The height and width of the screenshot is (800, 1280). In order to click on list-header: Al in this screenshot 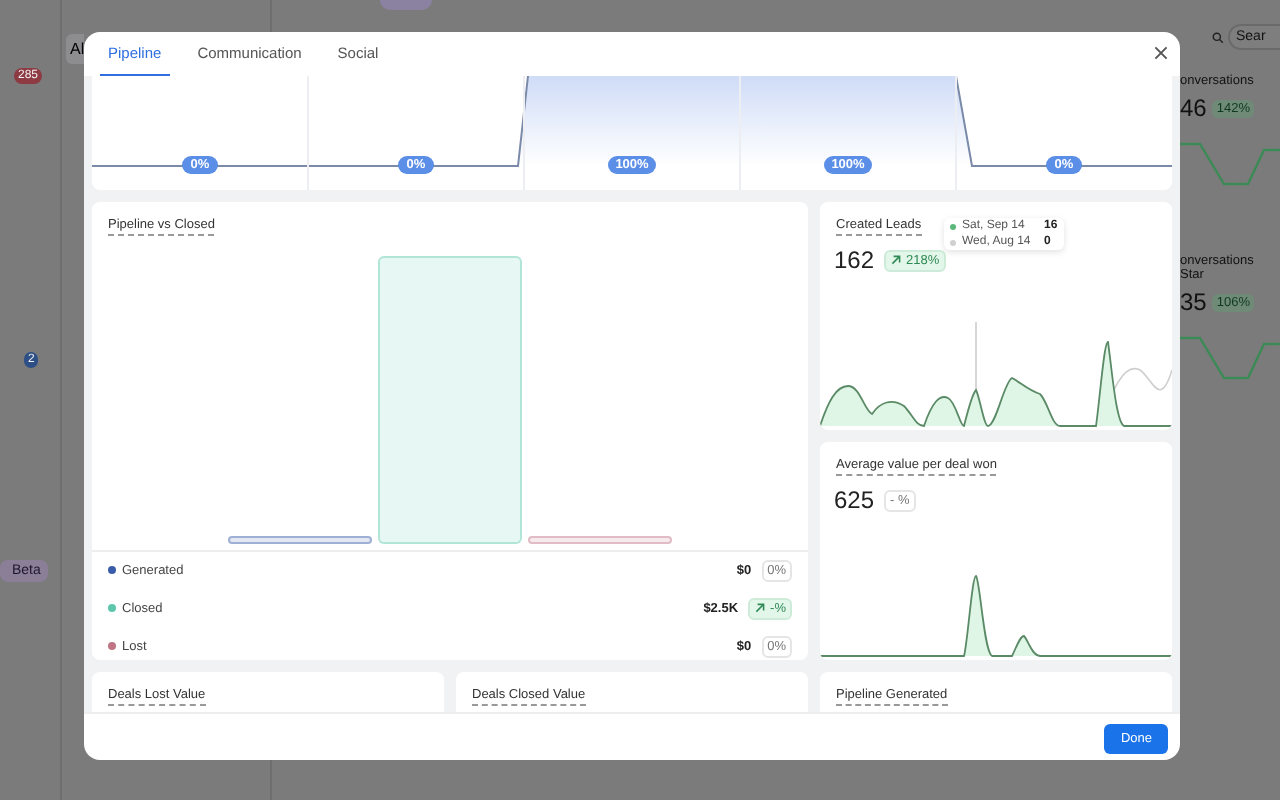, I will do `click(75, 49)`.